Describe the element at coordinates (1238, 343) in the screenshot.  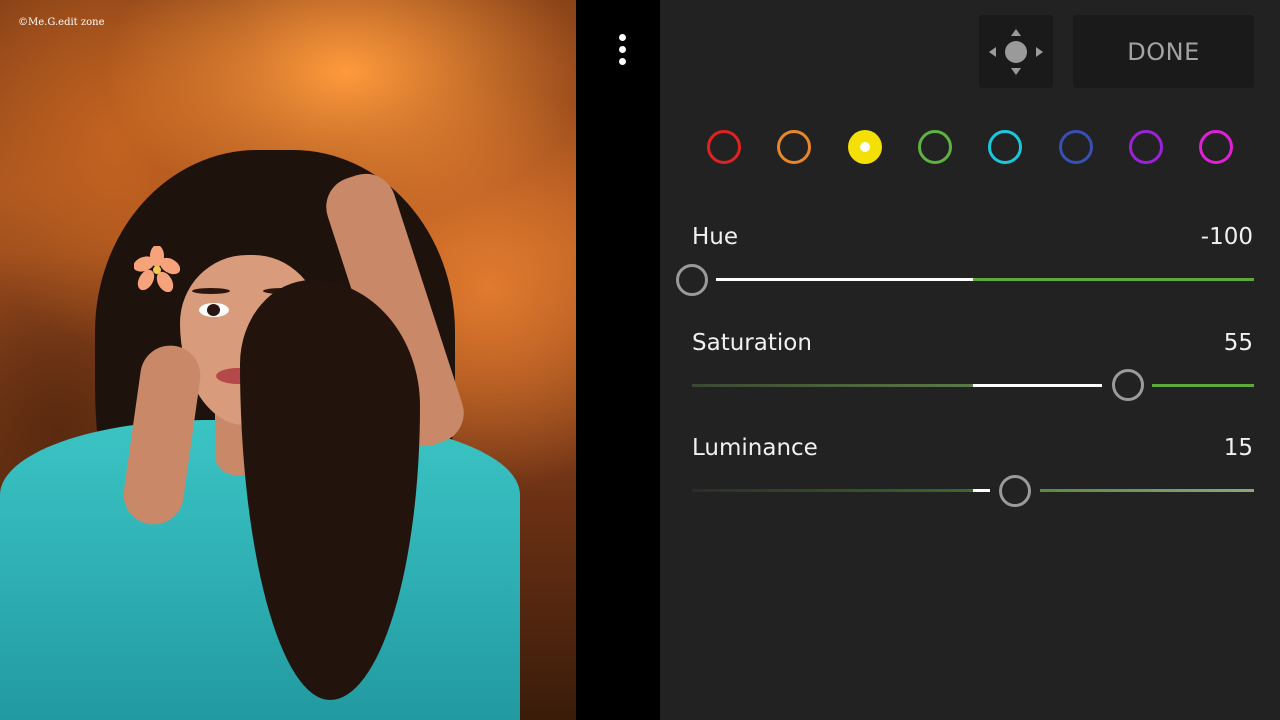
I see `saturation-value: 55` at that location.